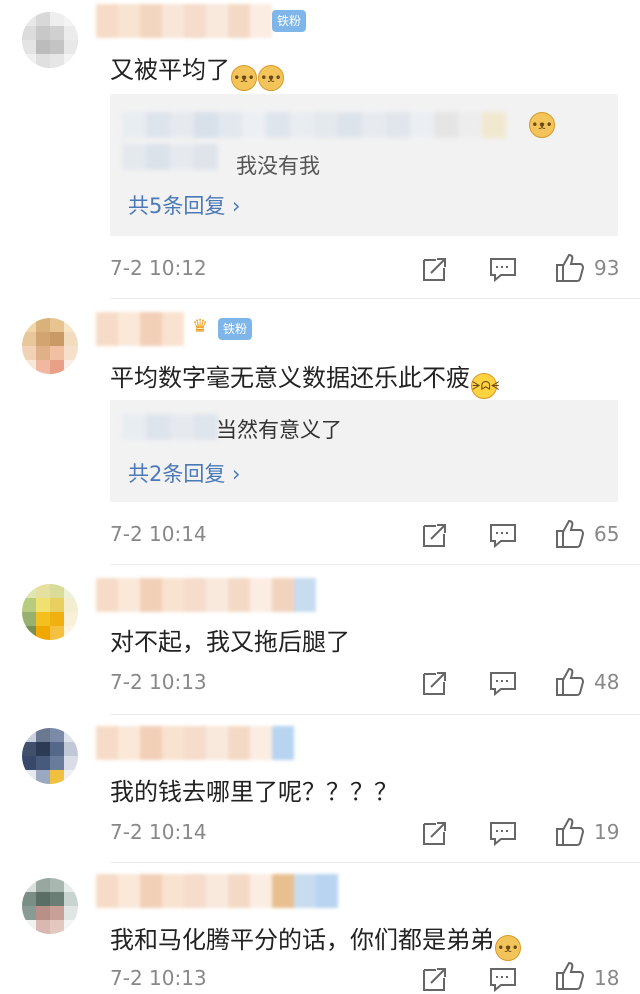 The height and width of the screenshot is (994, 640). Describe the element at coordinates (607, 682) in the screenshot. I see `like-count: 48` at that location.